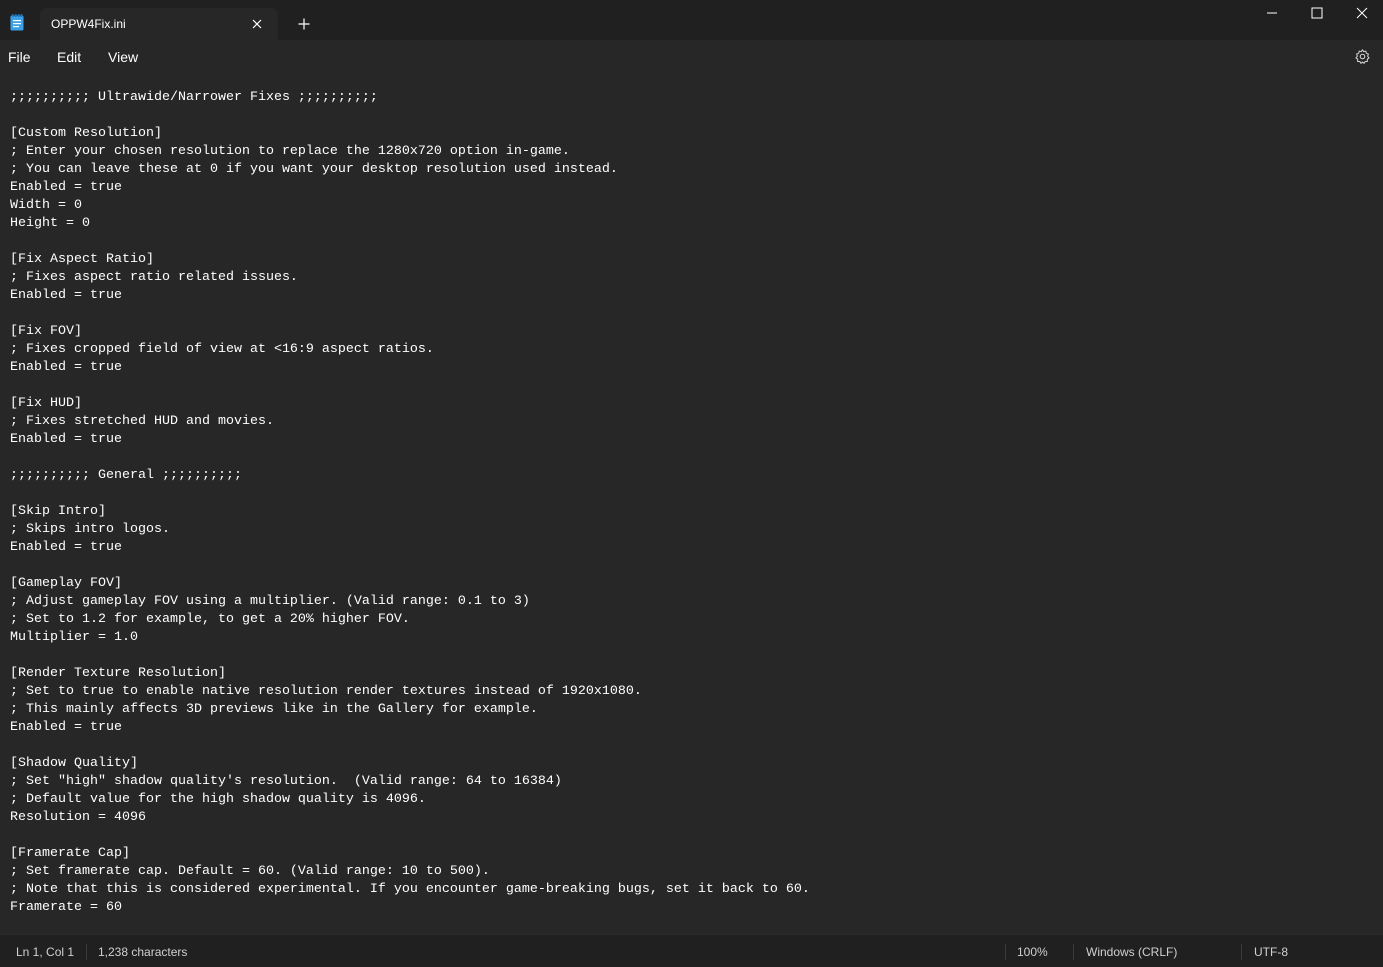 The width and height of the screenshot is (1383, 967). I want to click on editor-line: [Fix HUD], so click(410, 404).